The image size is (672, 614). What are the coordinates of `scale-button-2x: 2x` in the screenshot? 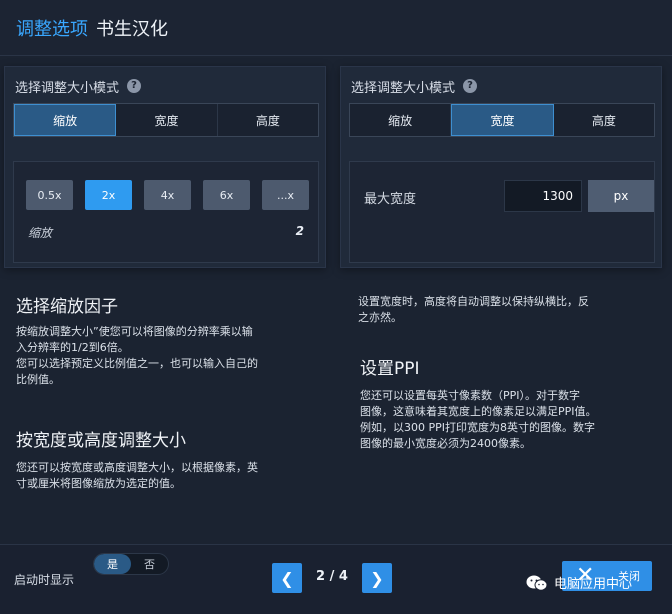 It's located at (108, 195).